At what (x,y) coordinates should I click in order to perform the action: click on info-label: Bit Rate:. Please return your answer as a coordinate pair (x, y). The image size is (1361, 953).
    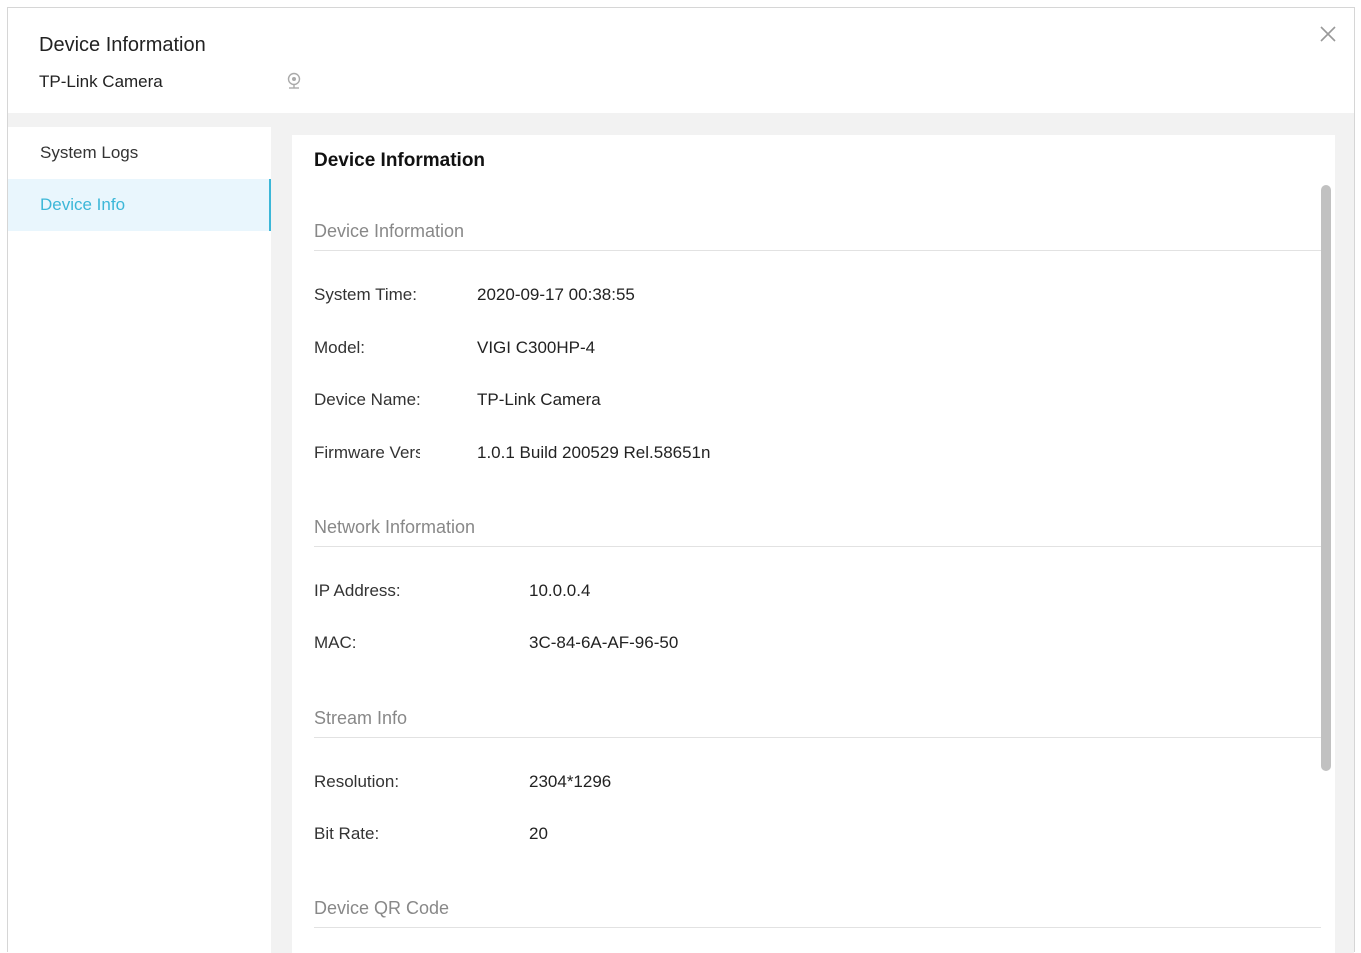
    Looking at the image, I should click on (347, 833).